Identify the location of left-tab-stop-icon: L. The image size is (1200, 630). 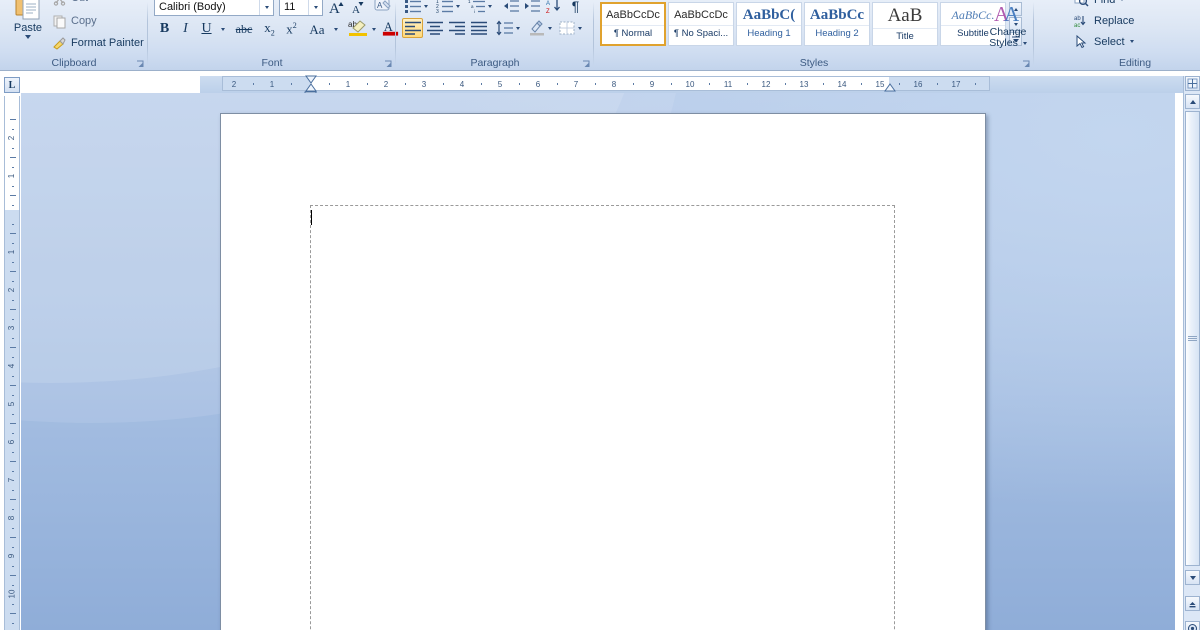
(12, 85).